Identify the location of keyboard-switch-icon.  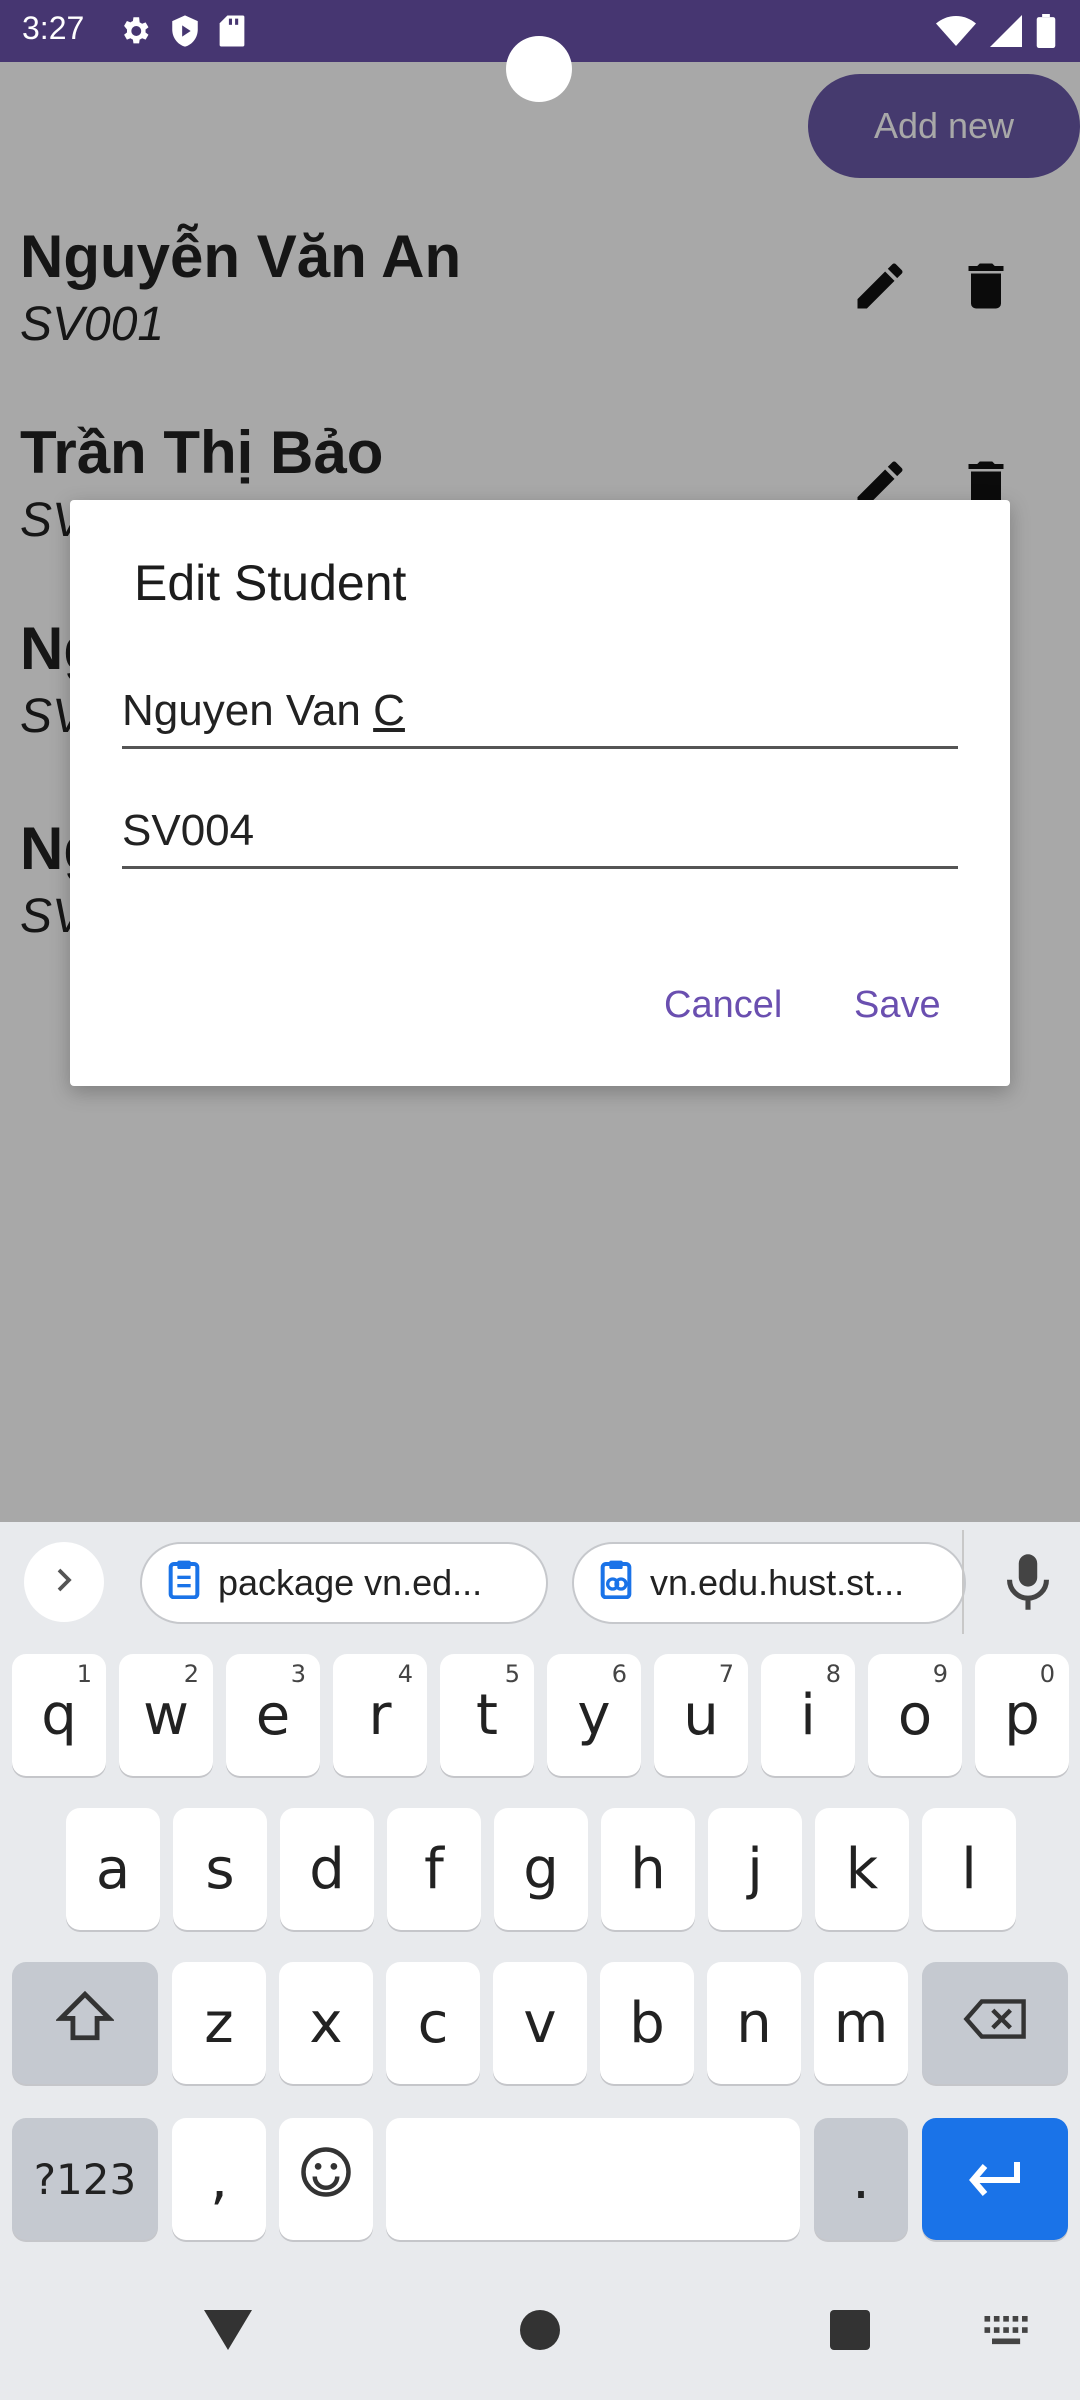
(1007, 2333).